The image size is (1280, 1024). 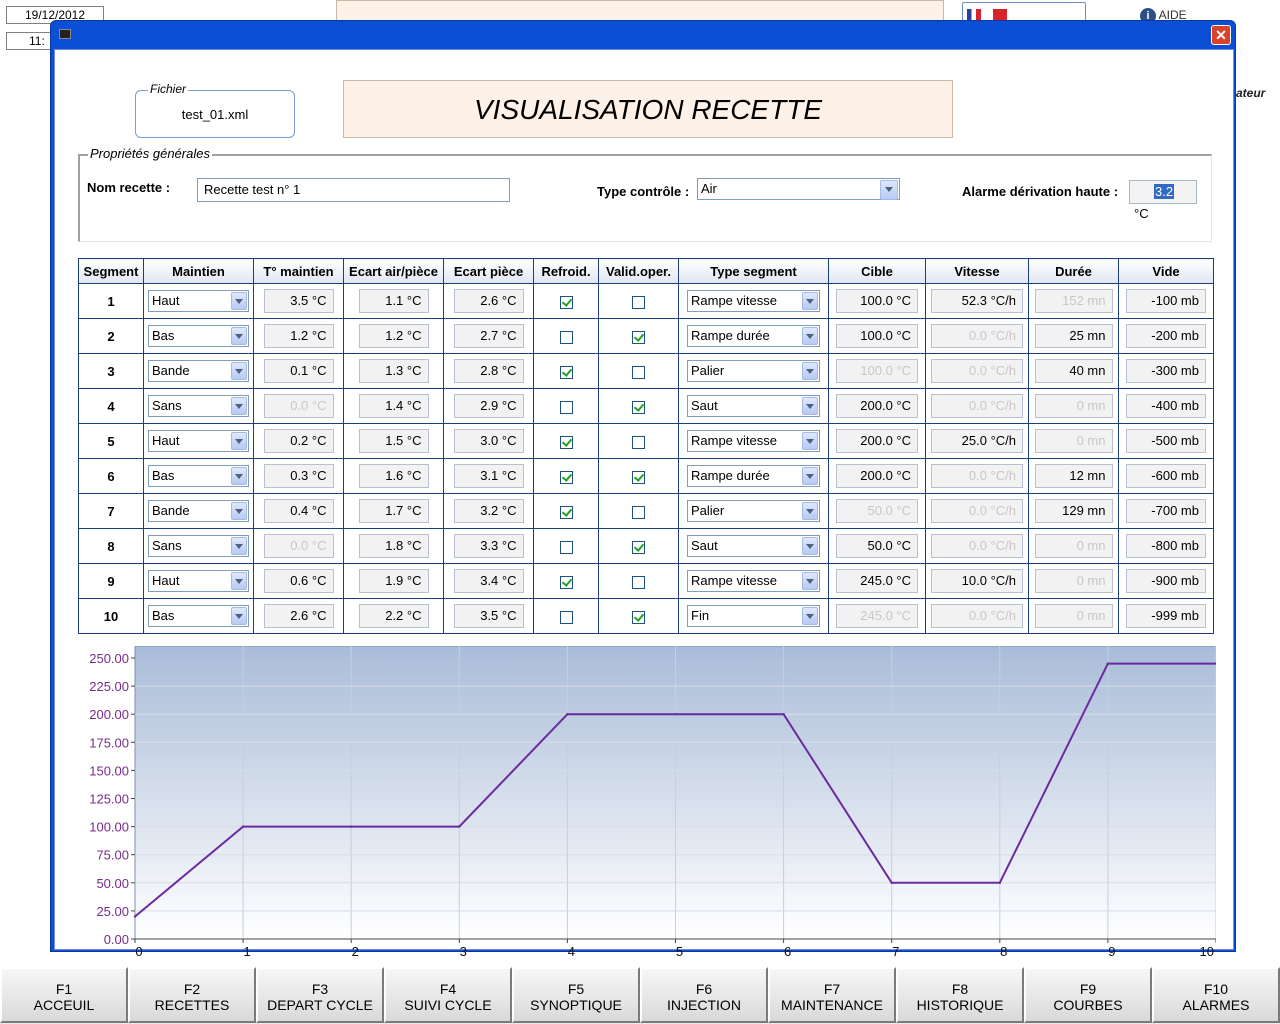 What do you see at coordinates (393, 546) in the screenshot?
I see `ecart-air-field: 1.8 °C` at bounding box center [393, 546].